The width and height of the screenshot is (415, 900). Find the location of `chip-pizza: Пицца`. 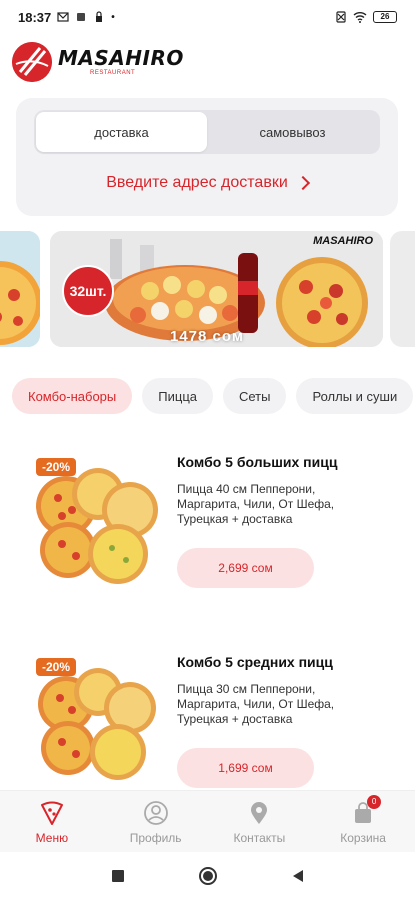

chip-pizza: Пицца is located at coordinates (177, 396).